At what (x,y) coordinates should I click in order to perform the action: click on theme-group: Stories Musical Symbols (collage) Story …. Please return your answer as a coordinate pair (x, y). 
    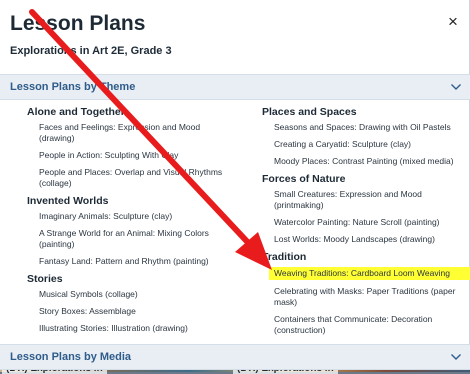
    Looking at the image, I should click on (132, 303).